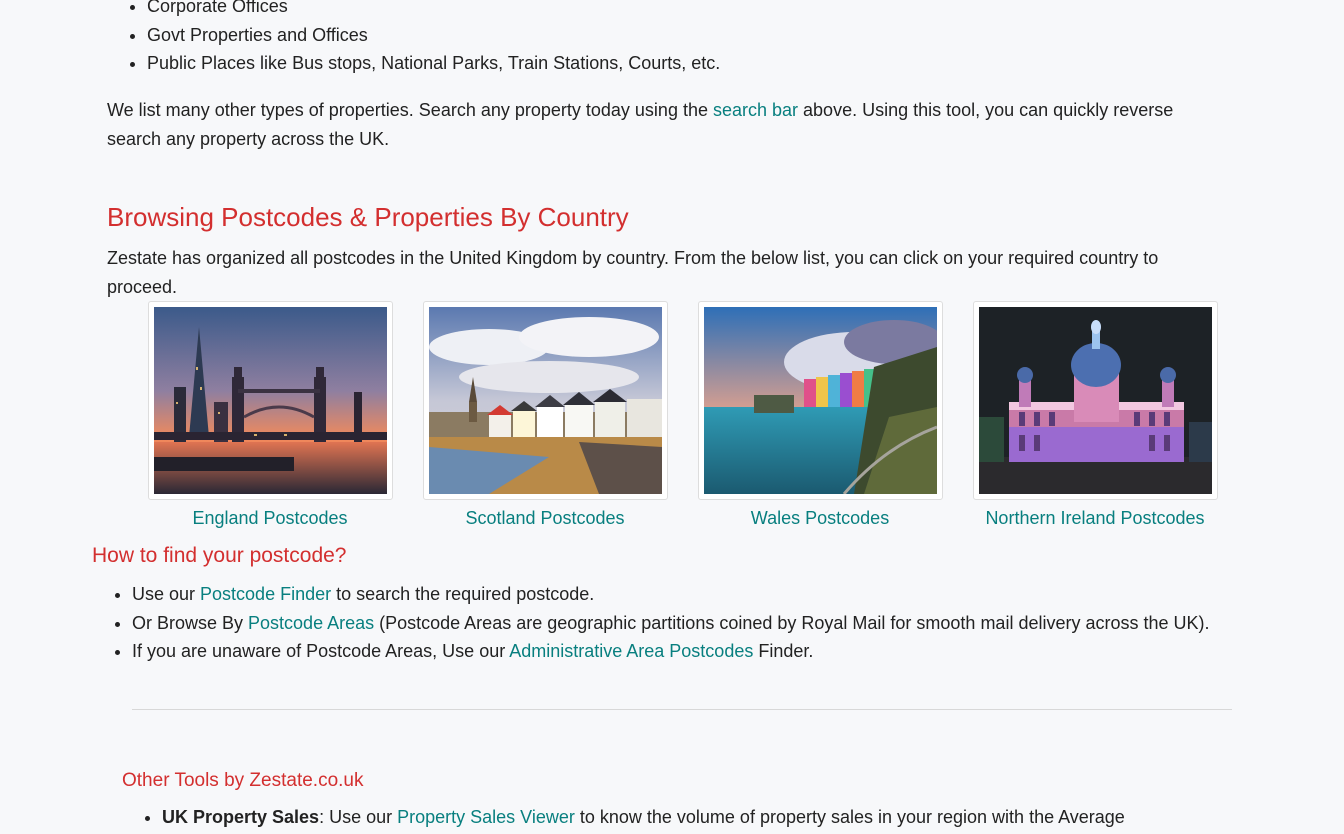 The image size is (1344, 834). I want to click on list-item: Govt Properties and Offices, so click(433, 35).